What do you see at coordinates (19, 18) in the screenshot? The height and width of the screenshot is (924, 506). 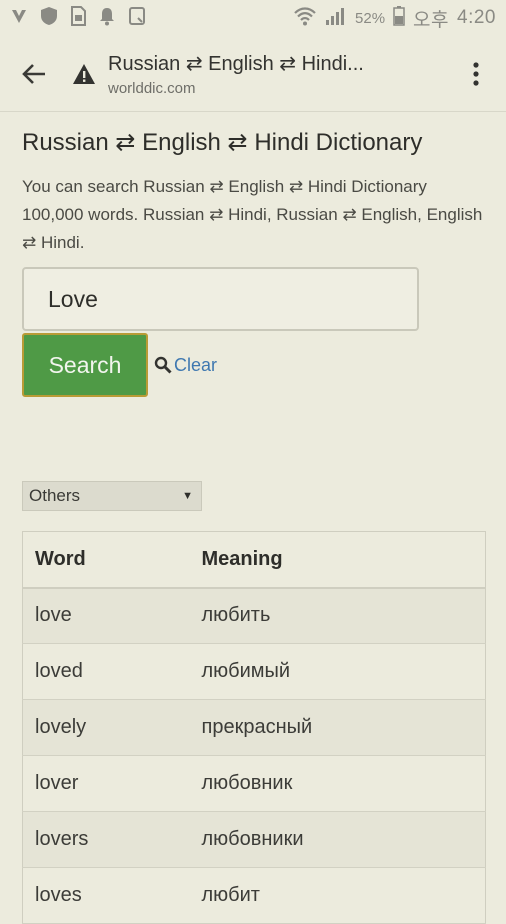 I see `vee-app-icon` at bounding box center [19, 18].